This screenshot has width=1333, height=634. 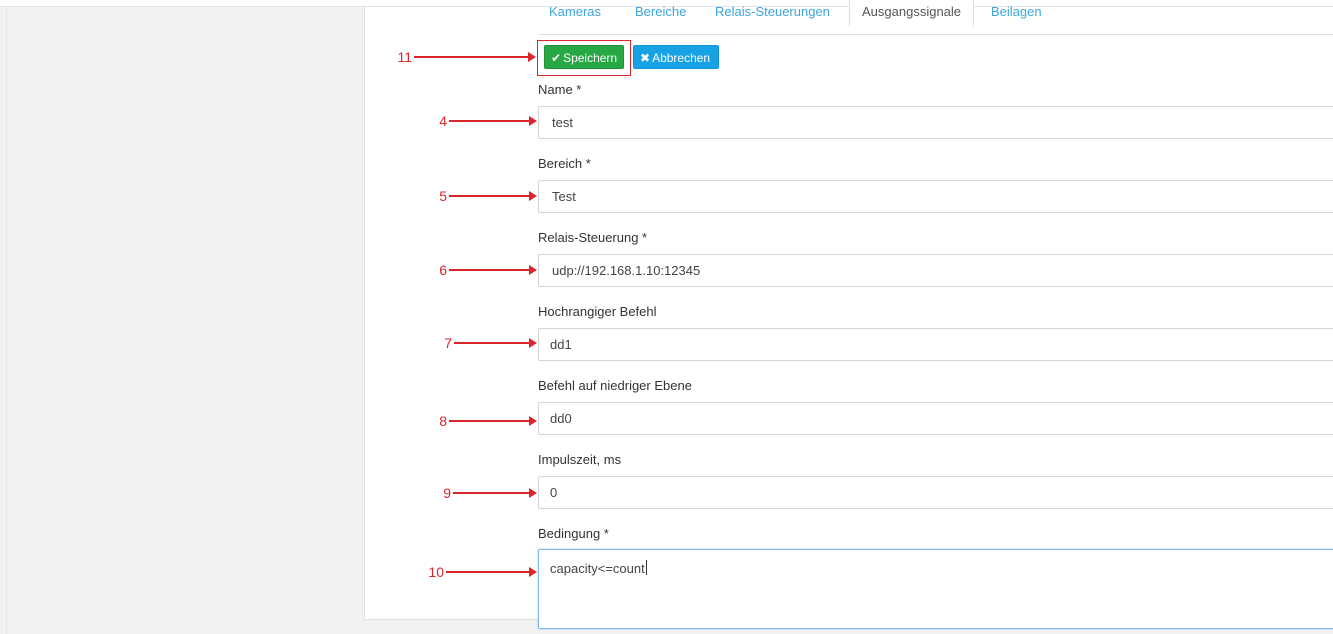 What do you see at coordinates (404, 57) in the screenshot?
I see `callout-number: 11` at bounding box center [404, 57].